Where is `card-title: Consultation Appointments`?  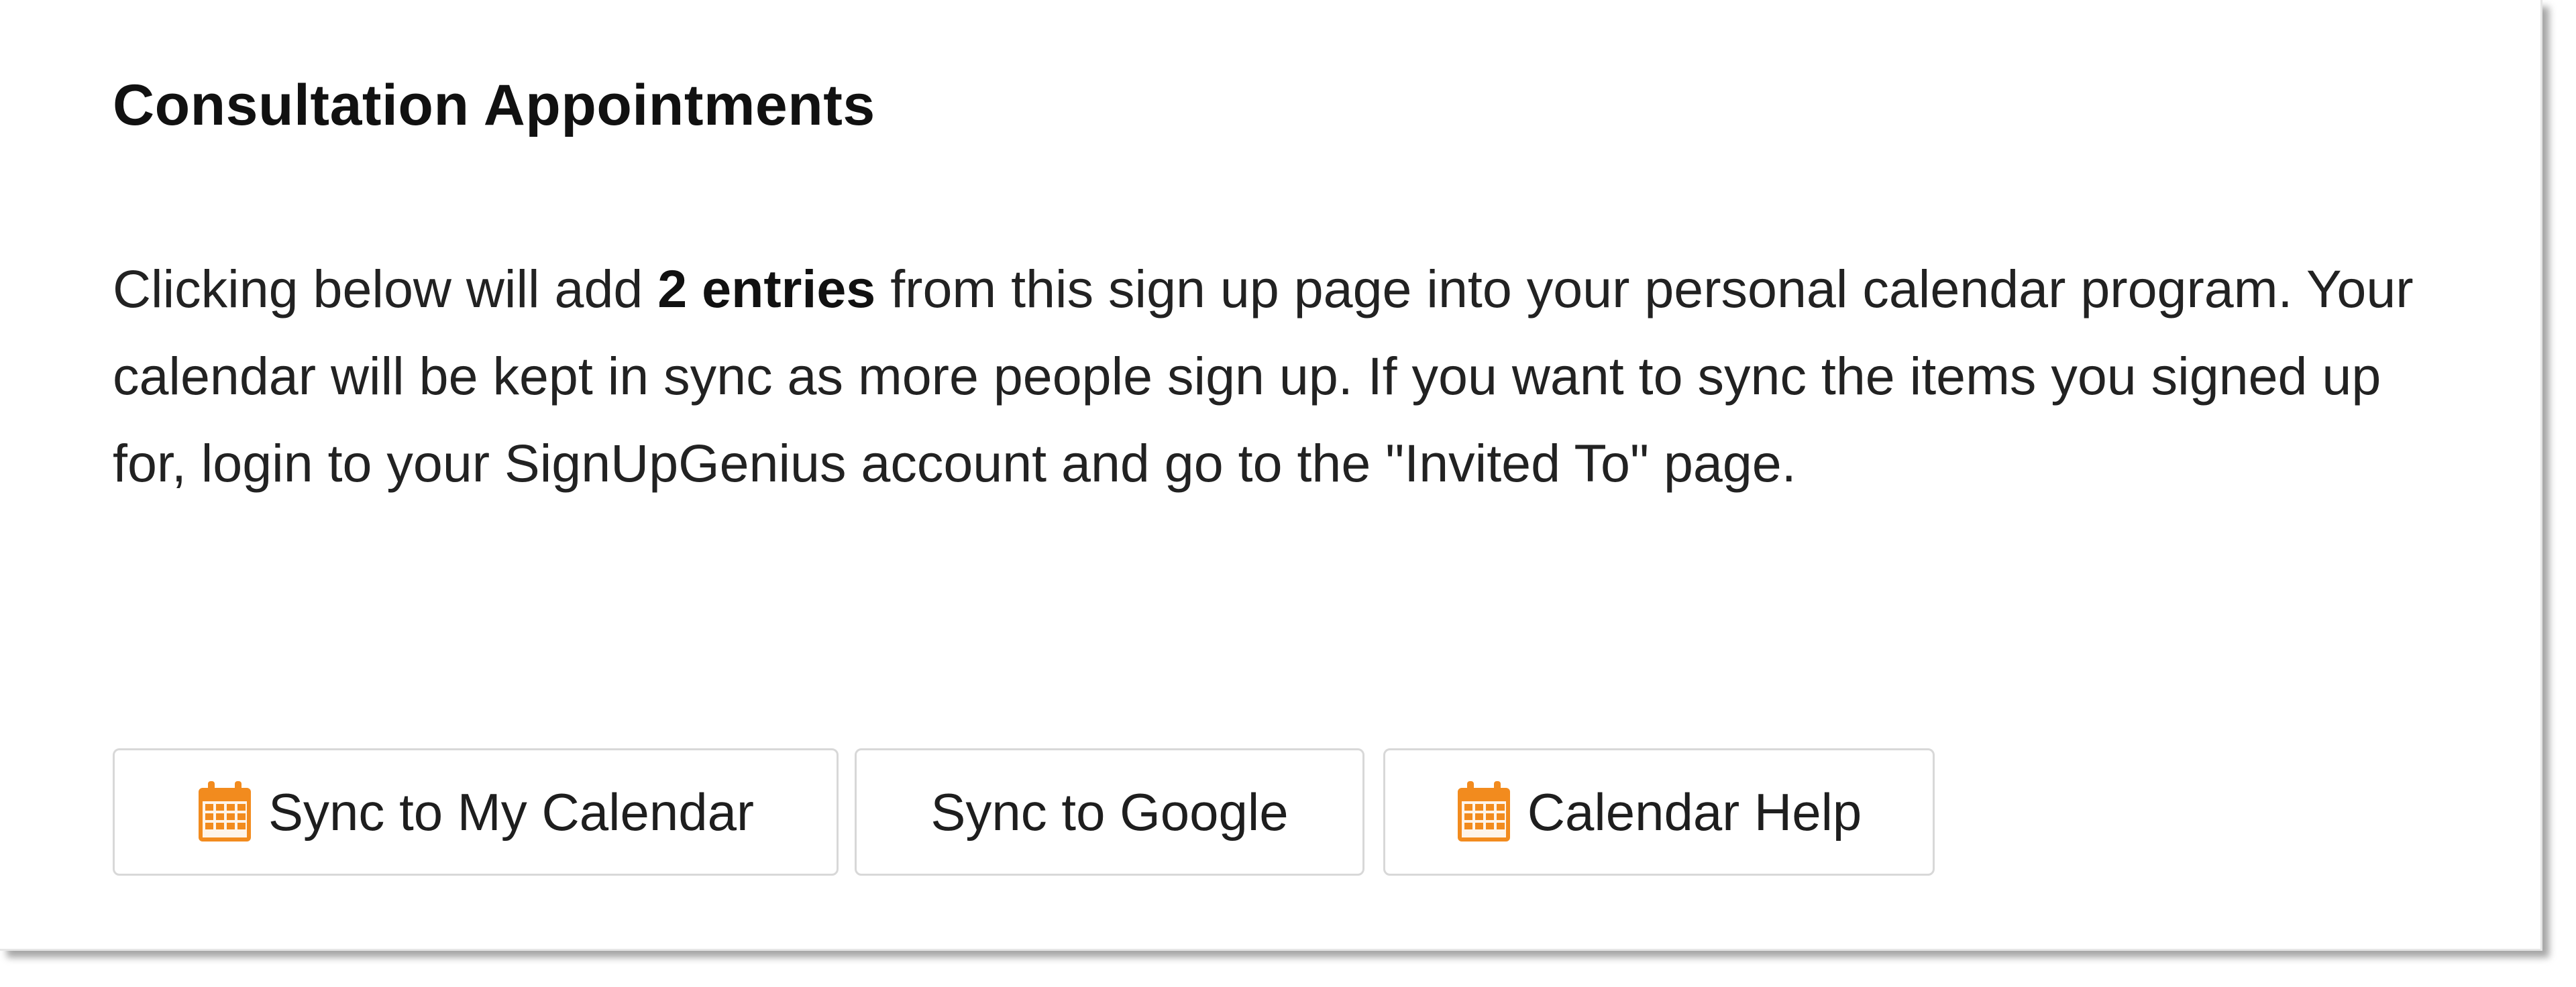
card-title: Consultation Appointments is located at coordinates (494, 105).